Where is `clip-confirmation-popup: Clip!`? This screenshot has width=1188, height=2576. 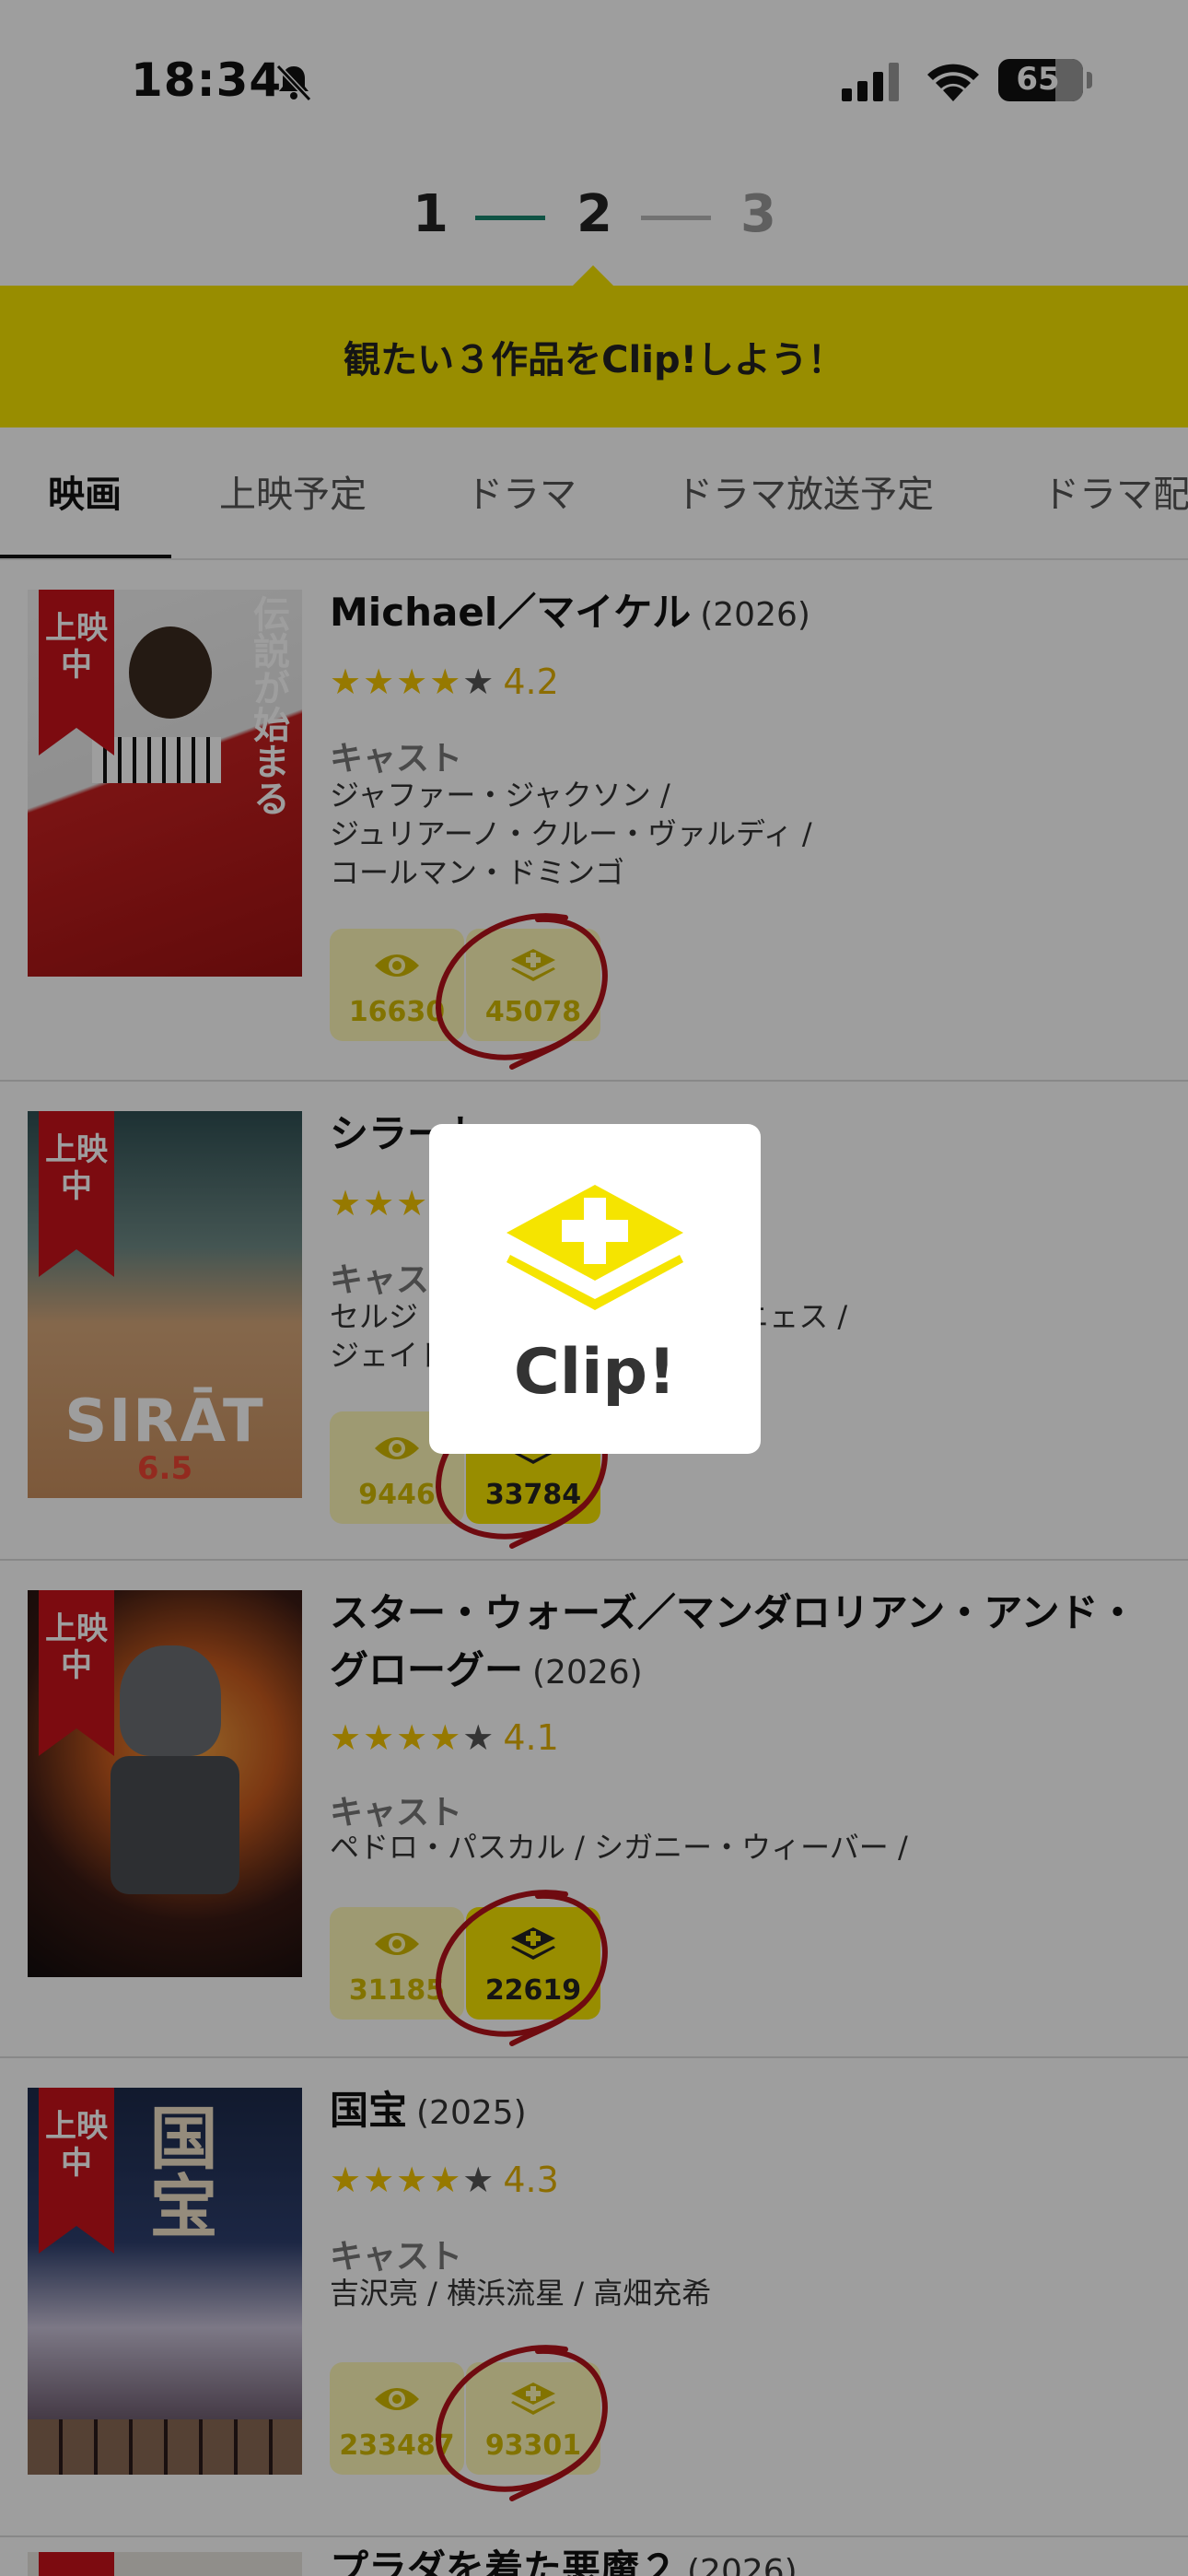 clip-confirmation-popup: Clip! is located at coordinates (595, 1289).